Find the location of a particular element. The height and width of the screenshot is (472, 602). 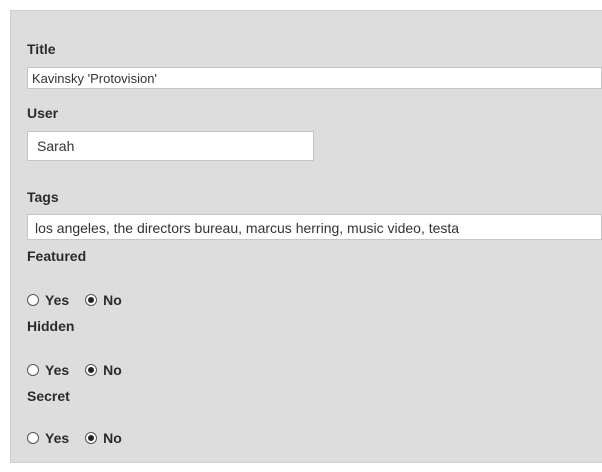

secret-yes-label: Yes is located at coordinates (57, 438).